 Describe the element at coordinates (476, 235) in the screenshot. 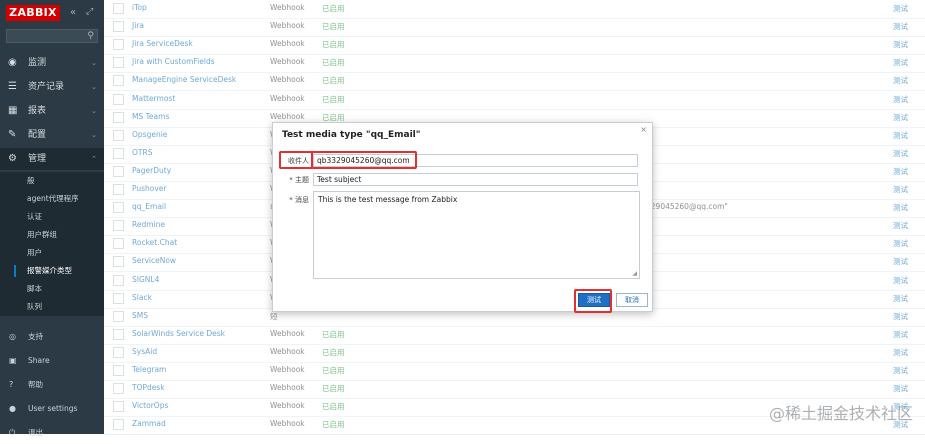

I see `message-textarea: This is the test message from Zabbix ◢` at that location.